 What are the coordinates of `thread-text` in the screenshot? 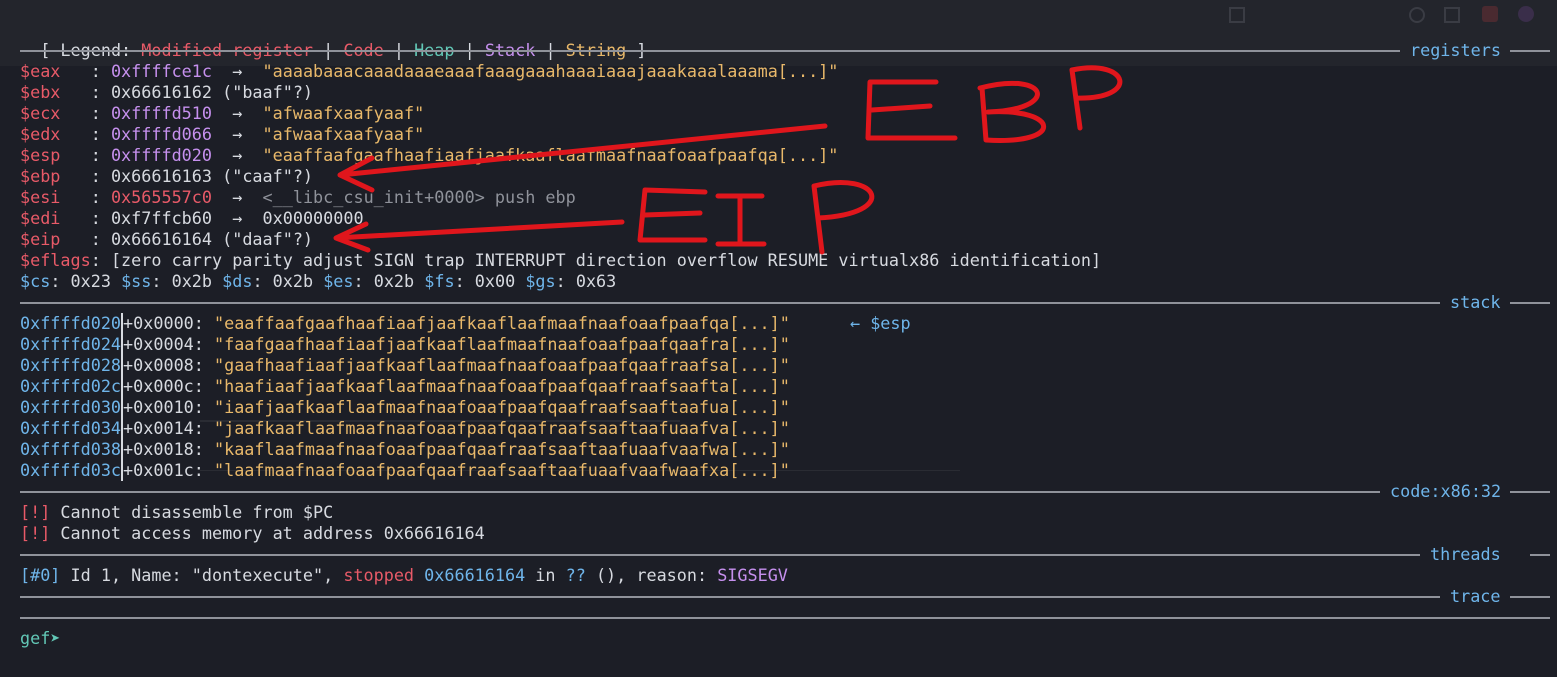 It's located at (419, 575).